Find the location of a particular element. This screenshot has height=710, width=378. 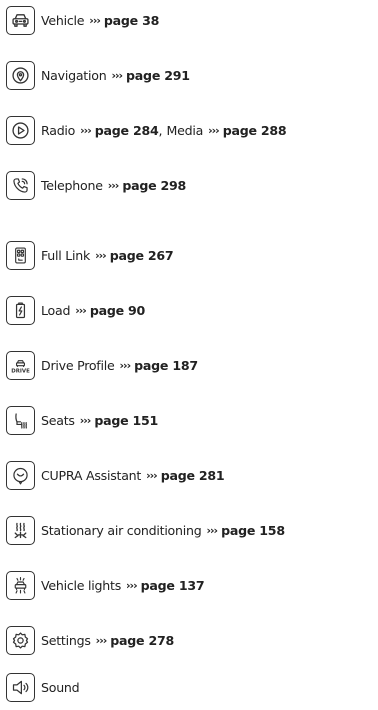

battery-charge-icon is located at coordinates (20, 310).